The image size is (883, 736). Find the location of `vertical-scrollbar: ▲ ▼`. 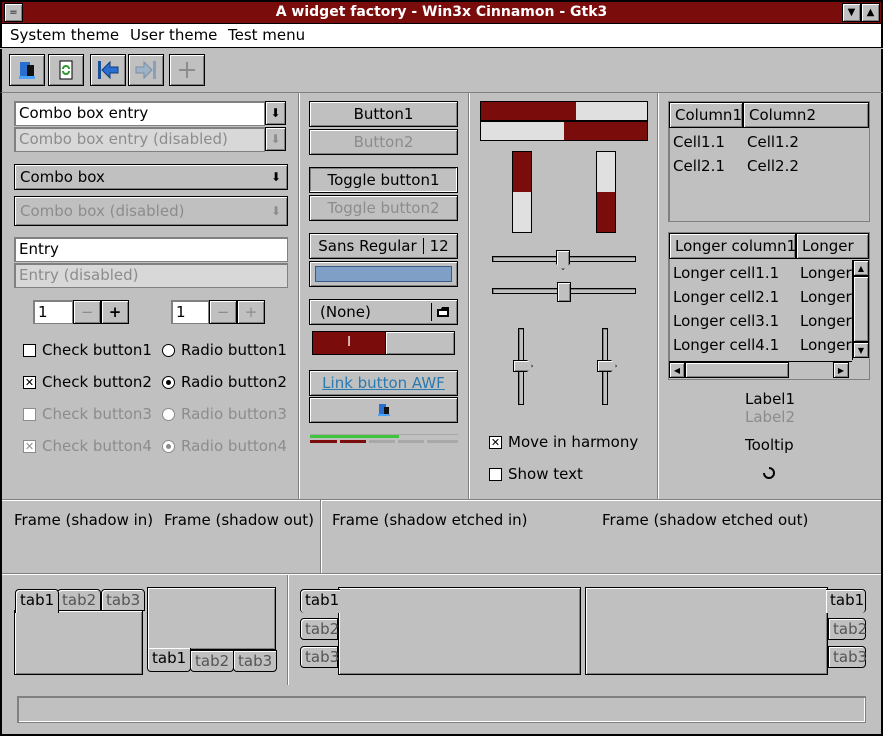

vertical-scrollbar: ▲ ▼ is located at coordinates (860, 310).